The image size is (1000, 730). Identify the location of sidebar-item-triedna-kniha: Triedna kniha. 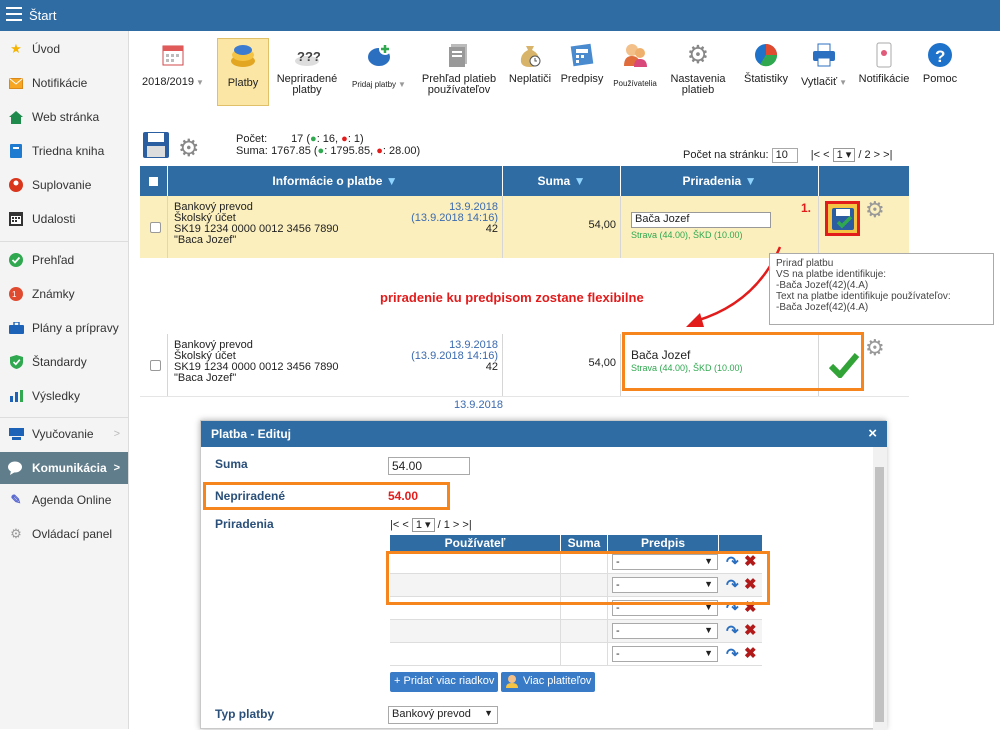
(64, 151).